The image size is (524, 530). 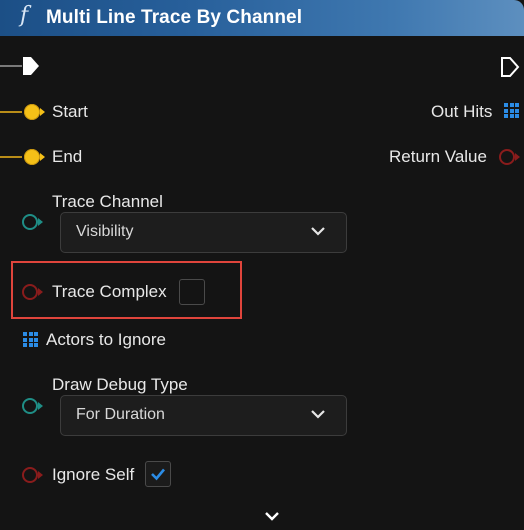 What do you see at coordinates (107, 201) in the screenshot?
I see `trace-channel-pin-label: Trace Channel` at bounding box center [107, 201].